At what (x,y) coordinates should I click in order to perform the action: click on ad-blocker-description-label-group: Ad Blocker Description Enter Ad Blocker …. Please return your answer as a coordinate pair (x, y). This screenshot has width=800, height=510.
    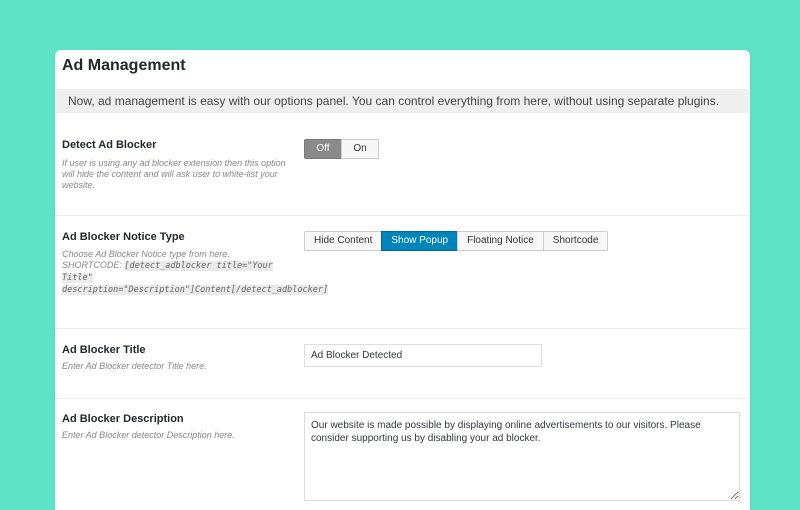
    Looking at the image, I should click on (176, 427).